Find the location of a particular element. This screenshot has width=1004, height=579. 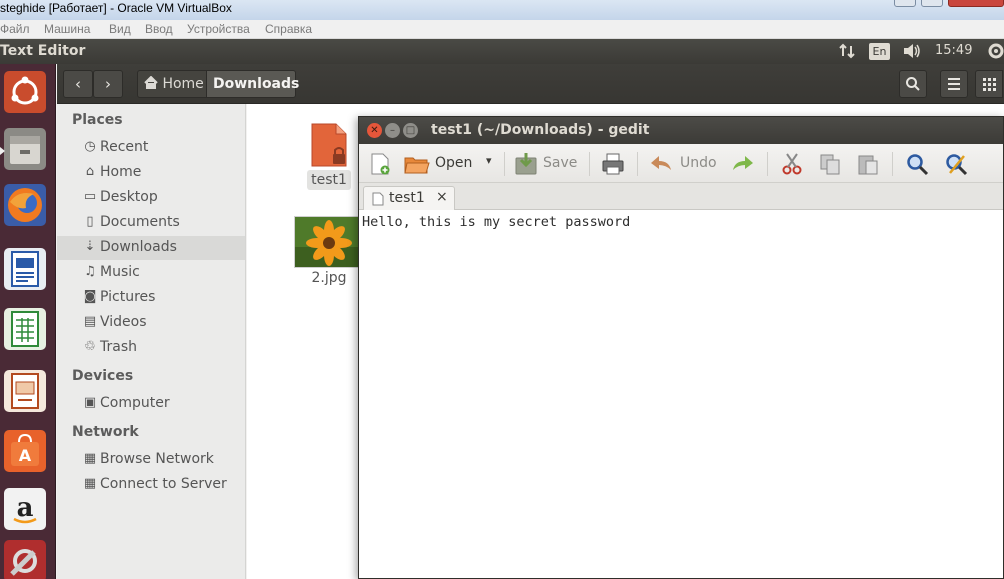

firefox-icon is located at coordinates (25, 205).